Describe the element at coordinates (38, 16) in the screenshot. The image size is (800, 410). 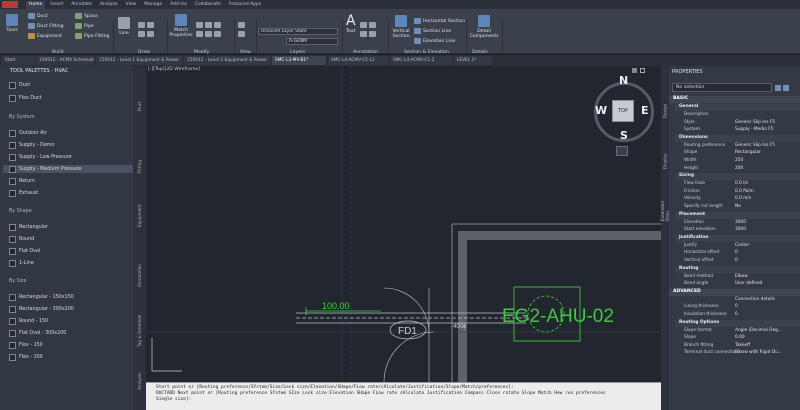
I see `duct-button: Duct` at that location.